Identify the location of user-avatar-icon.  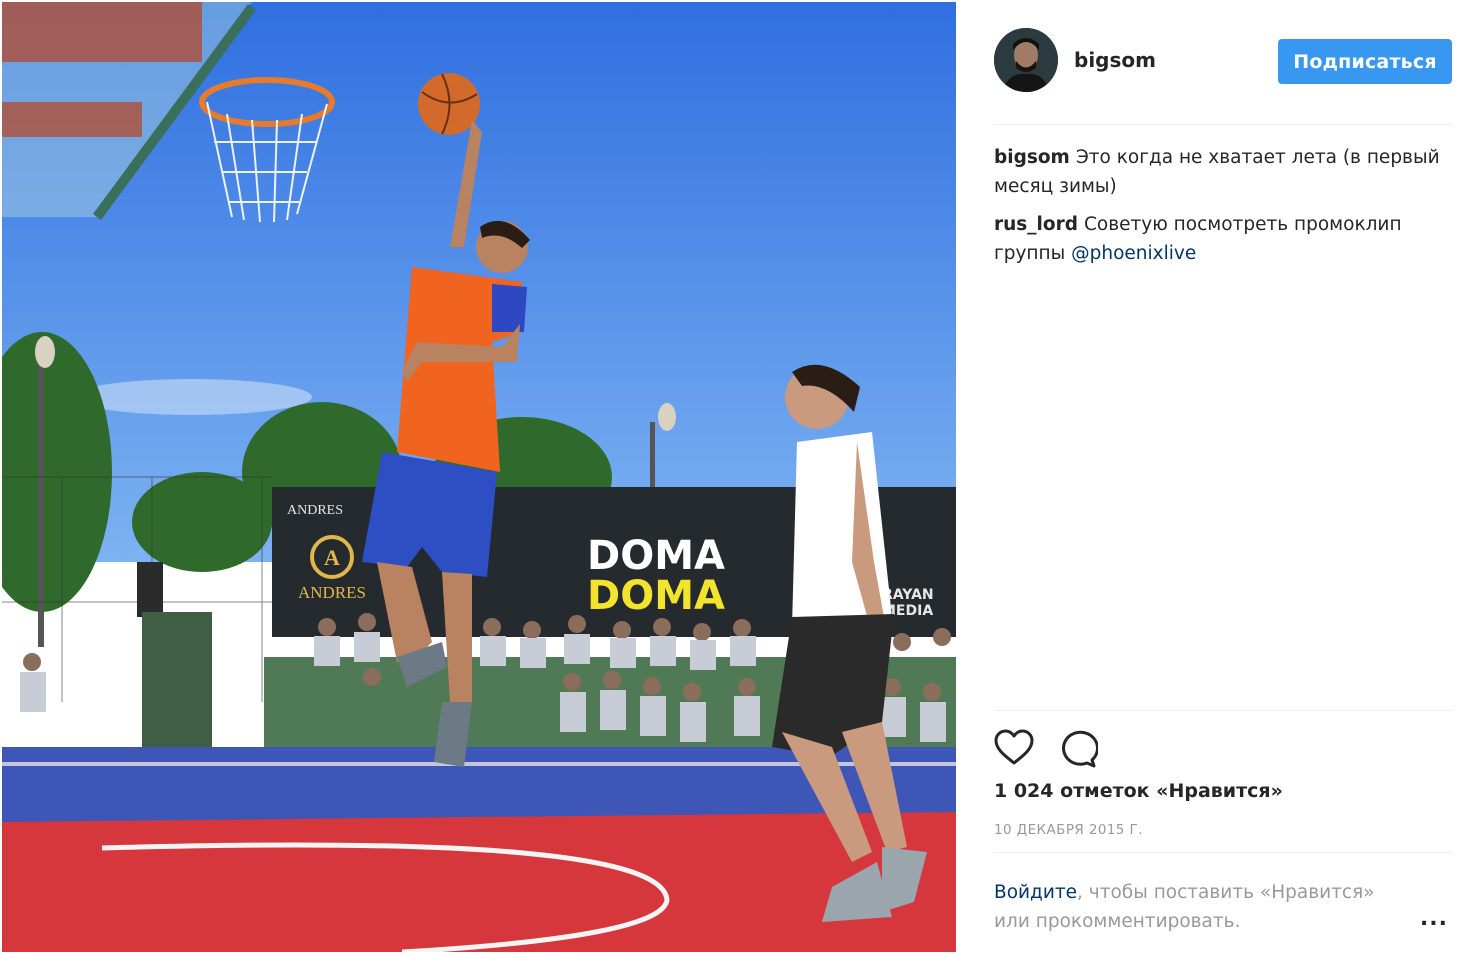
(1026, 60).